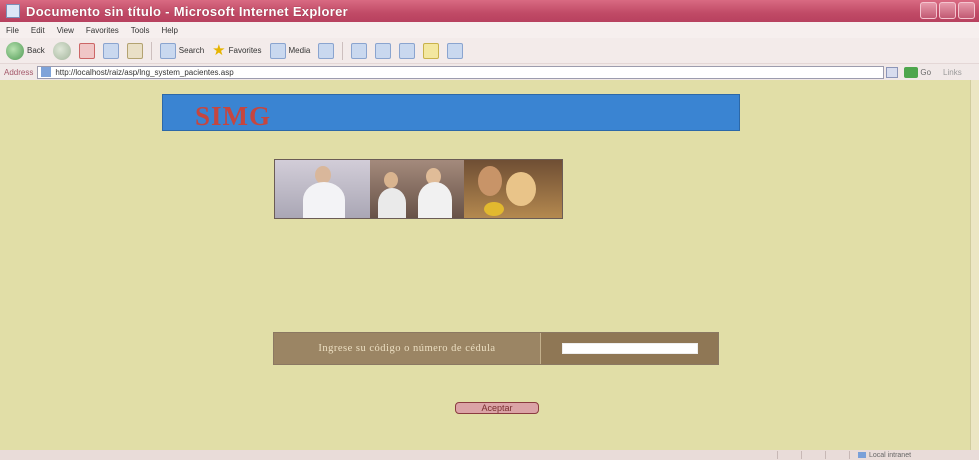 This screenshot has width=979, height=460. Describe the element at coordinates (407, 50) in the screenshot. I see `edit-icon` at that location.